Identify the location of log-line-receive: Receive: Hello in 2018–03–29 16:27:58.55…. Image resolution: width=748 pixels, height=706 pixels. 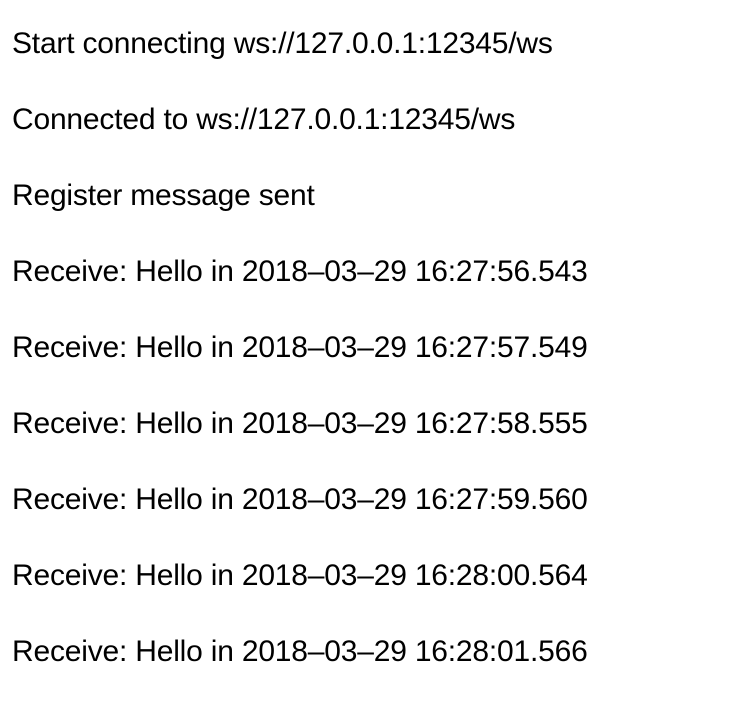
(300, 423).